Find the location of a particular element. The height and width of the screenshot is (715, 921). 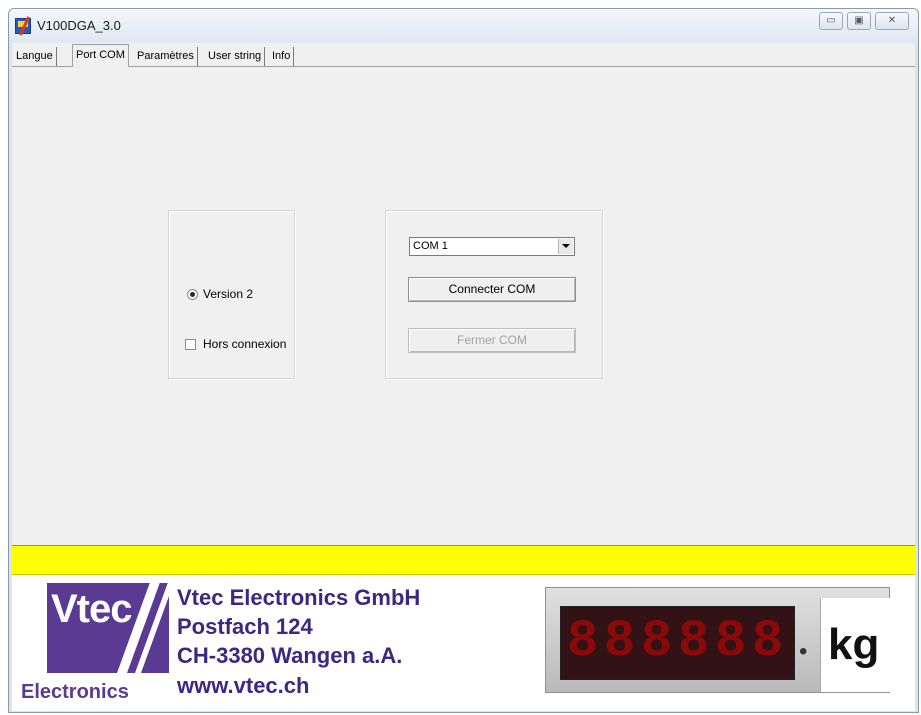

com-port-select: COM 1 is located at coordinates (492, 246).